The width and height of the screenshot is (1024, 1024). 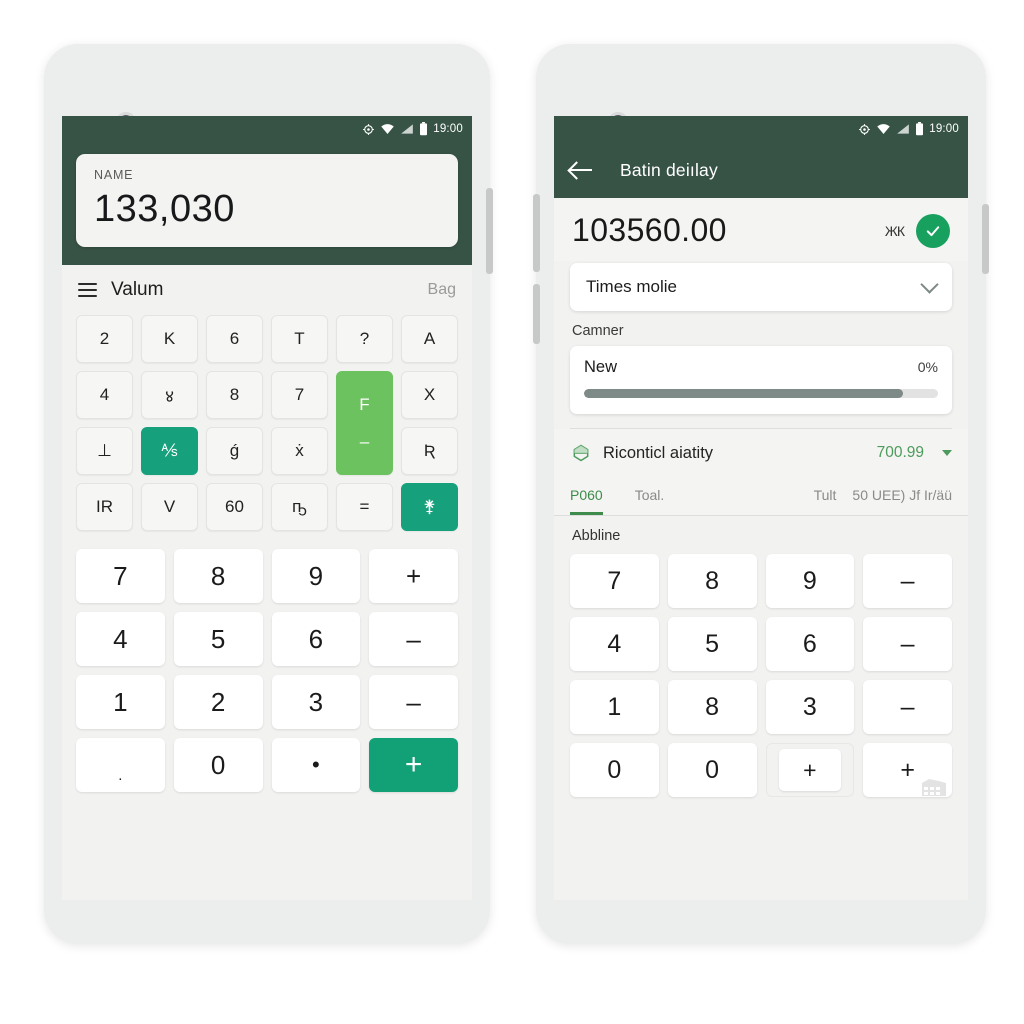 I want to click on symbol-key-1: K, so click(x=169, y=339).